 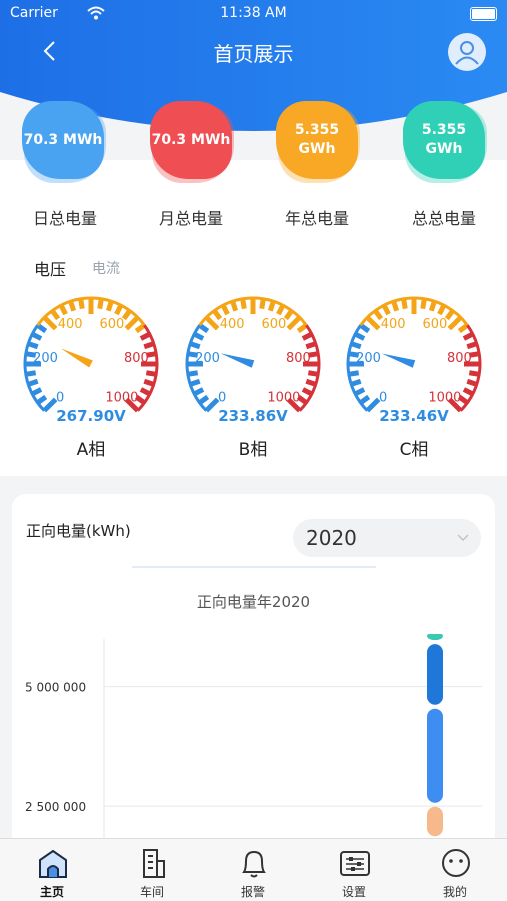 What do you see at coordinates (253, 354) in the screenshot?
I see `gauge-b: 0 200 400 600 800 1000` at bounding box center [253, 354].